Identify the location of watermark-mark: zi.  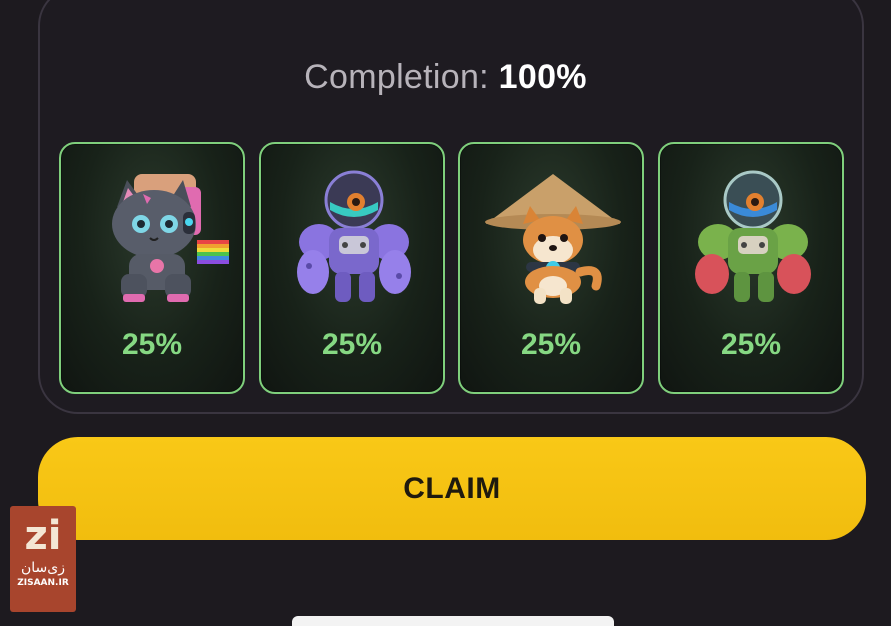
(43, 536).